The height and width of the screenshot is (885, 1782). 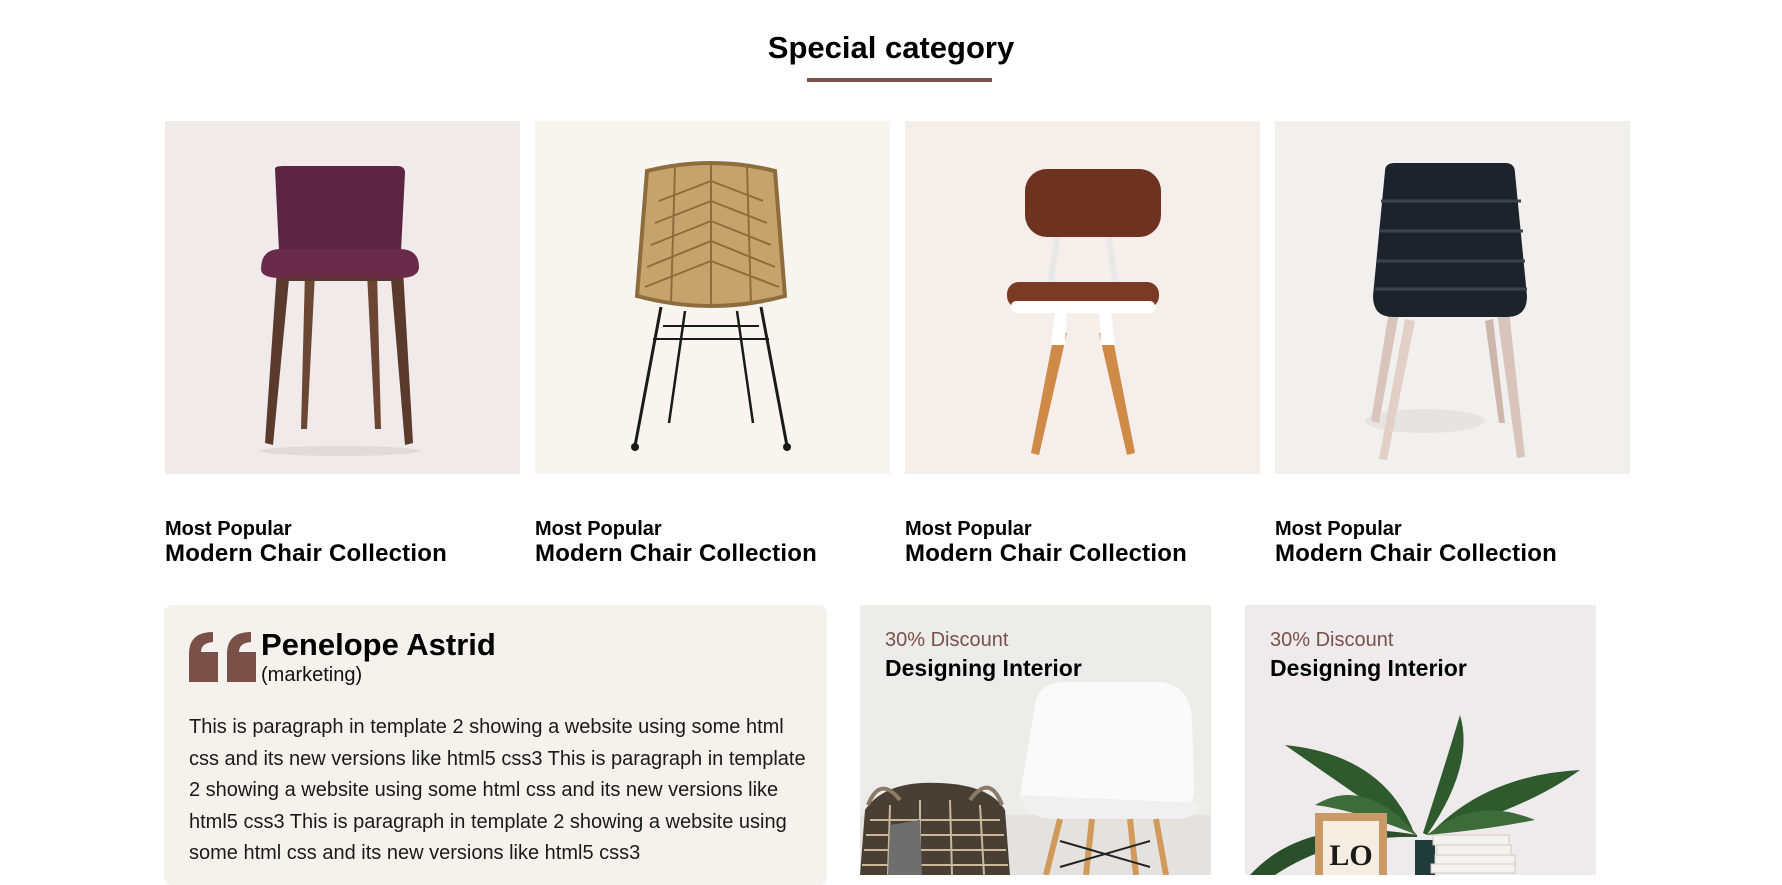 I want to click on product-card-1-caption: Most Popular Modern Chair Collection, so click(x=345, y=543).